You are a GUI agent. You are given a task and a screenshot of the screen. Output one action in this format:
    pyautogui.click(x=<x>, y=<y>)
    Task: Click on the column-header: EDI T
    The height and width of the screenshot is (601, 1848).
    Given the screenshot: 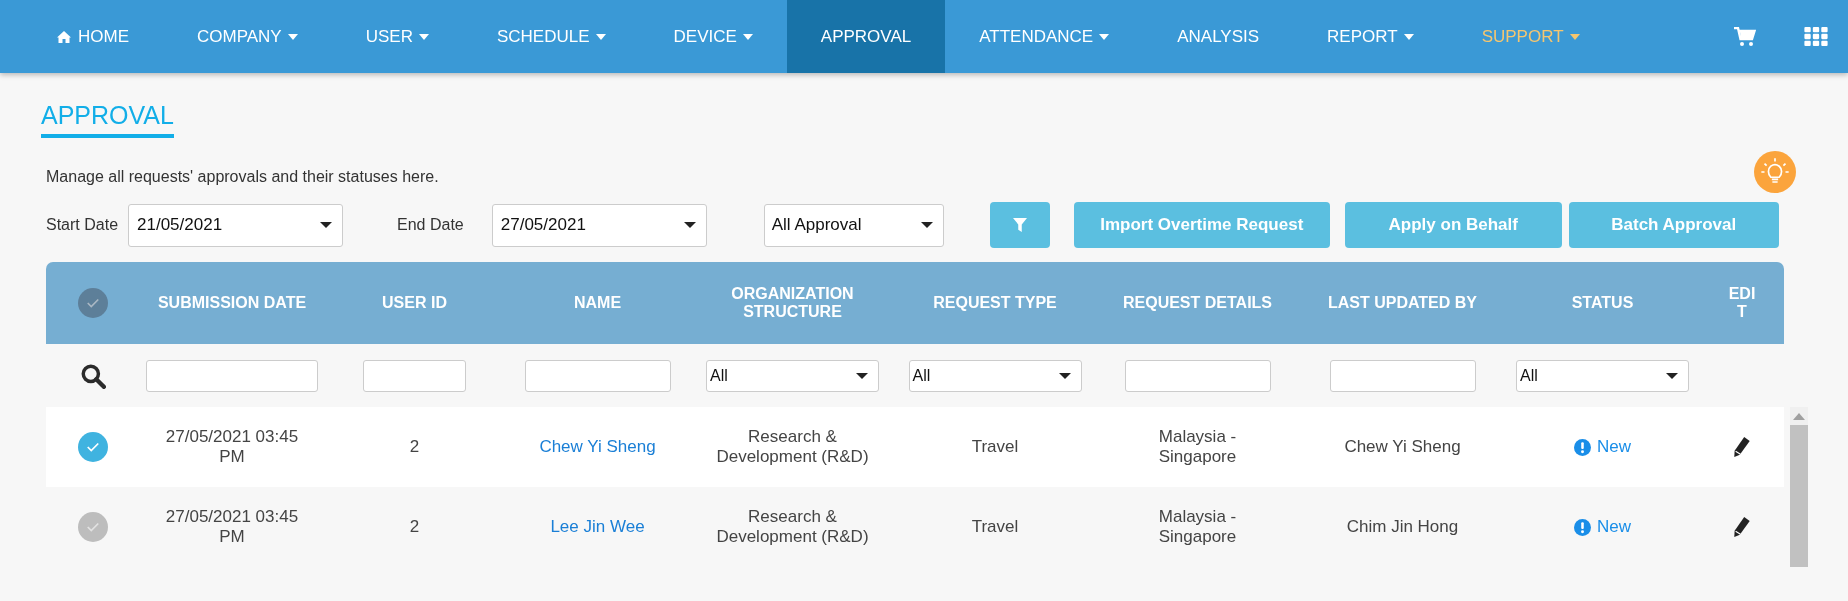 What is the action you would take?
    pyautogui.click(x=1742, y=303)
    